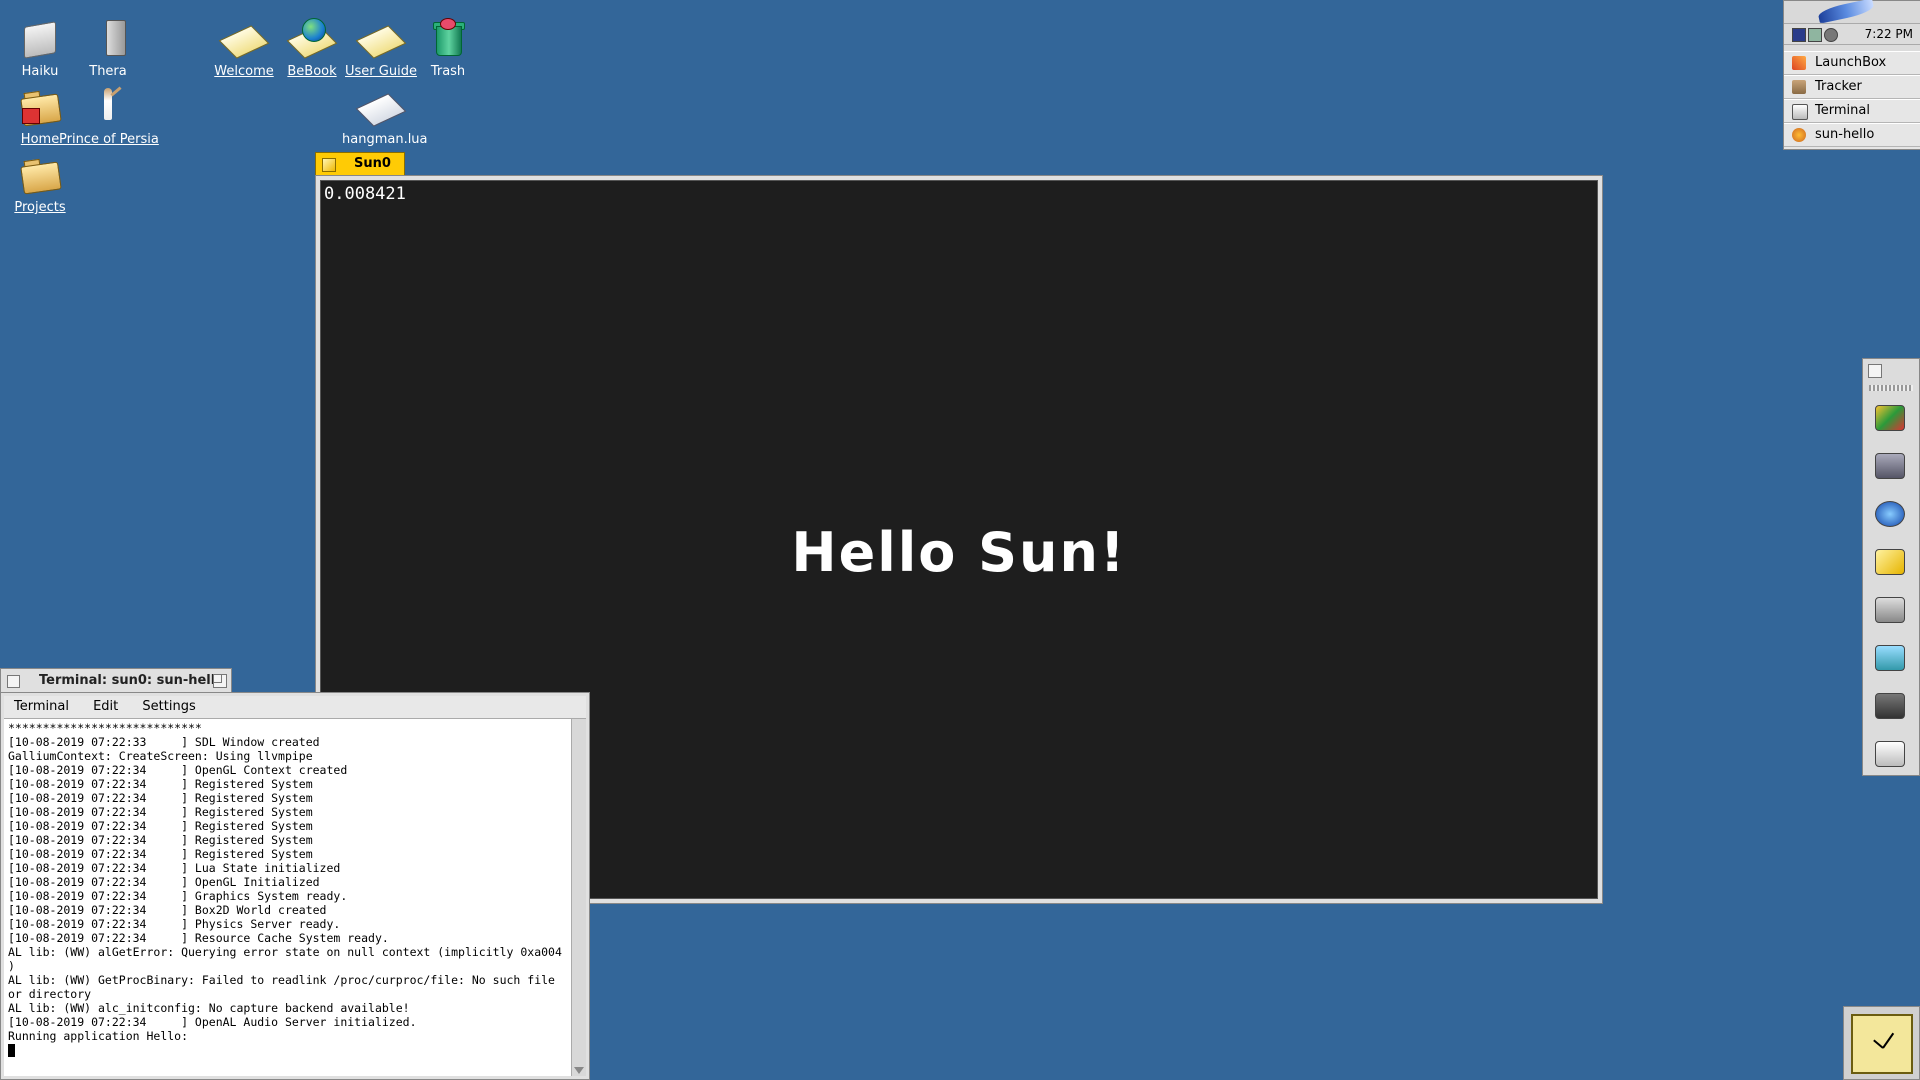 The width and height of the screenshot is (1920, 1080). I want to click on terminal-line: or directory, so click(50, 994).